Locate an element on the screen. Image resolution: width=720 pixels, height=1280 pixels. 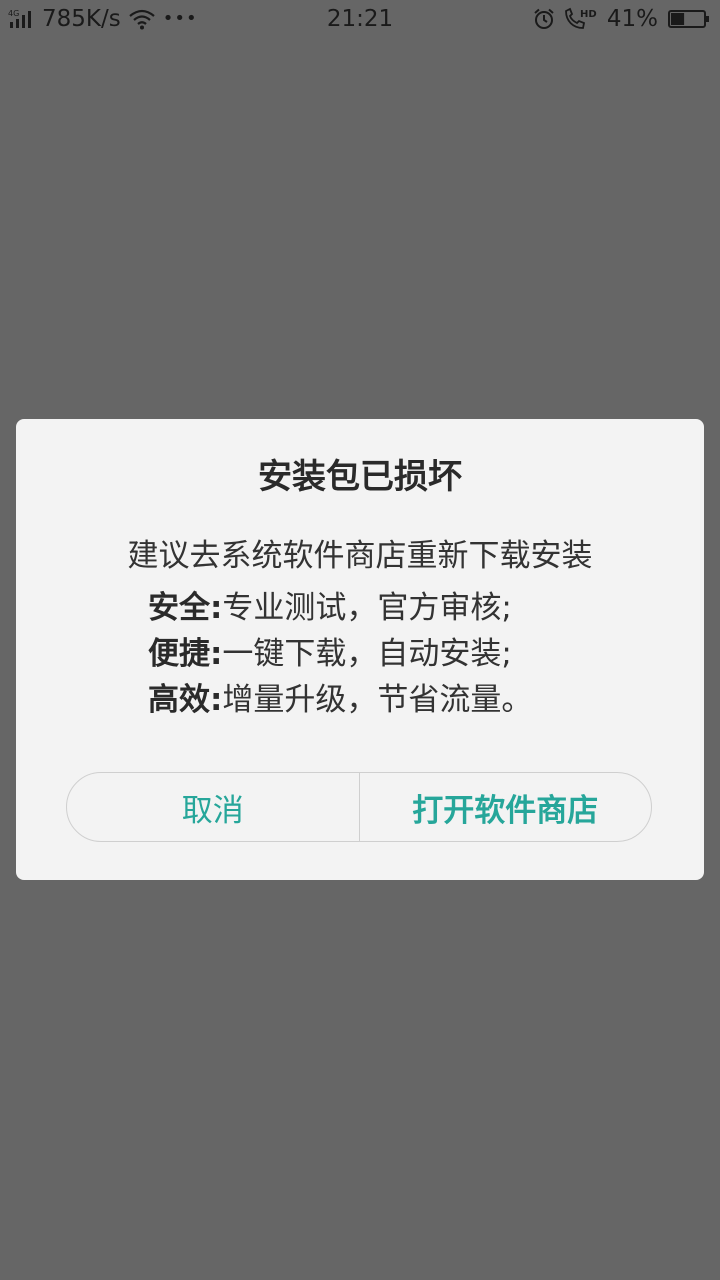
status-bar-right: HD 41% is located at coordinates (621, 19).